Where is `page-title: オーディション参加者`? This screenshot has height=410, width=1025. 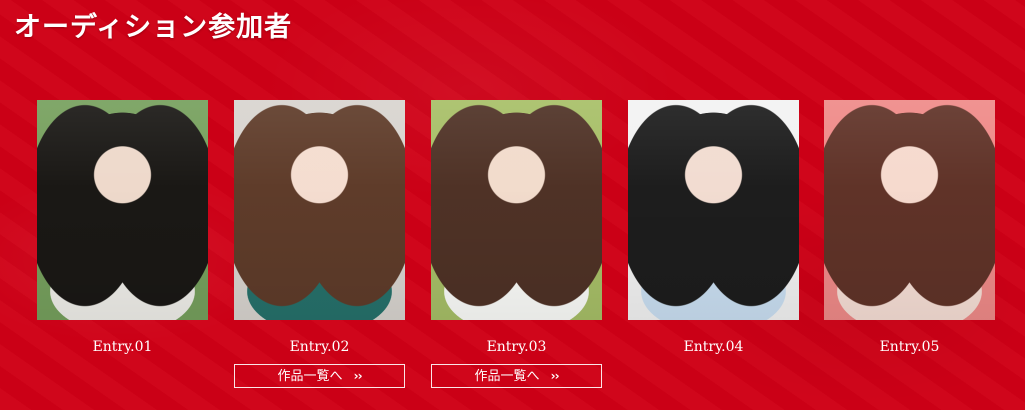
page-title: オーディション参加者 is located at coordinates (153, 27).